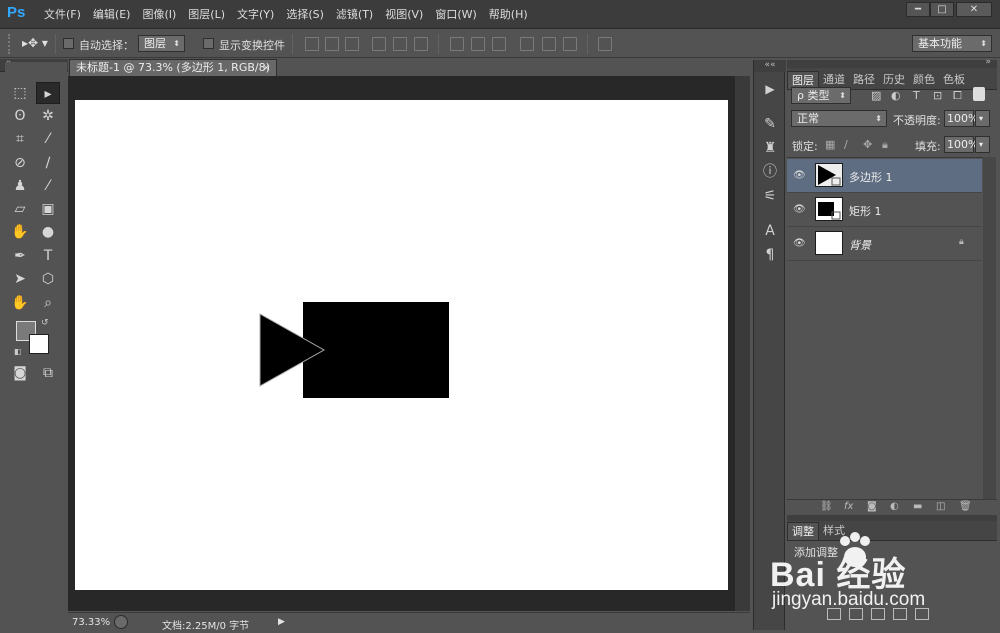  What do you see at coordinates (48, 279) in the screenshot?
I see `polygon-tool-icon: ⬡` at bounding box center [48, 279].